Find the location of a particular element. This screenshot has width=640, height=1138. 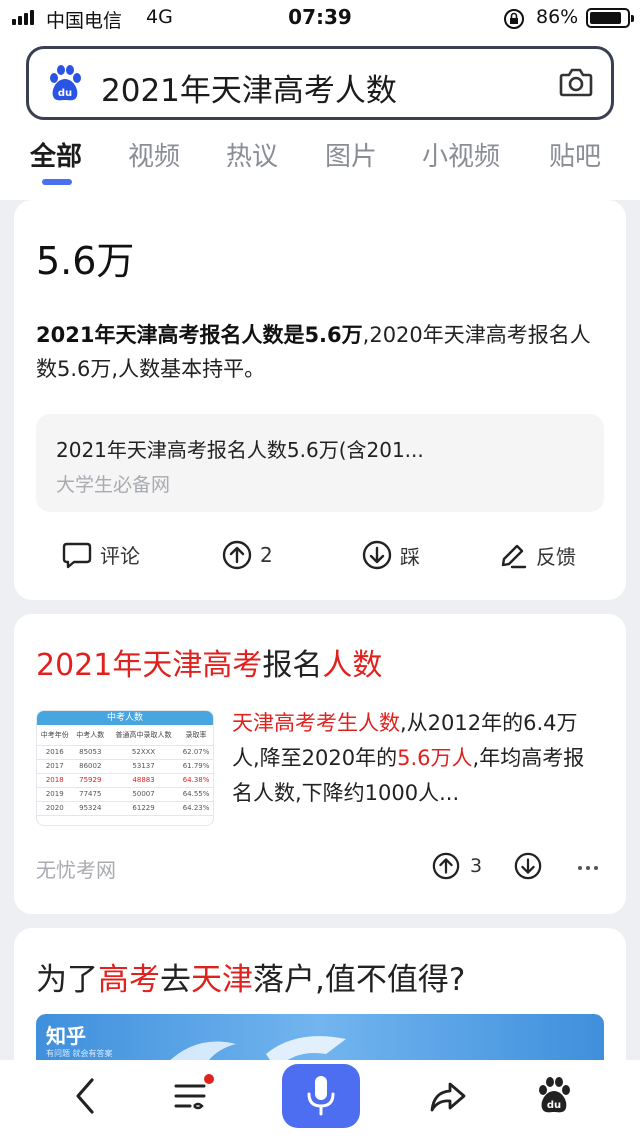

table-cell: 62.07% is located at coordinates (196, 752).